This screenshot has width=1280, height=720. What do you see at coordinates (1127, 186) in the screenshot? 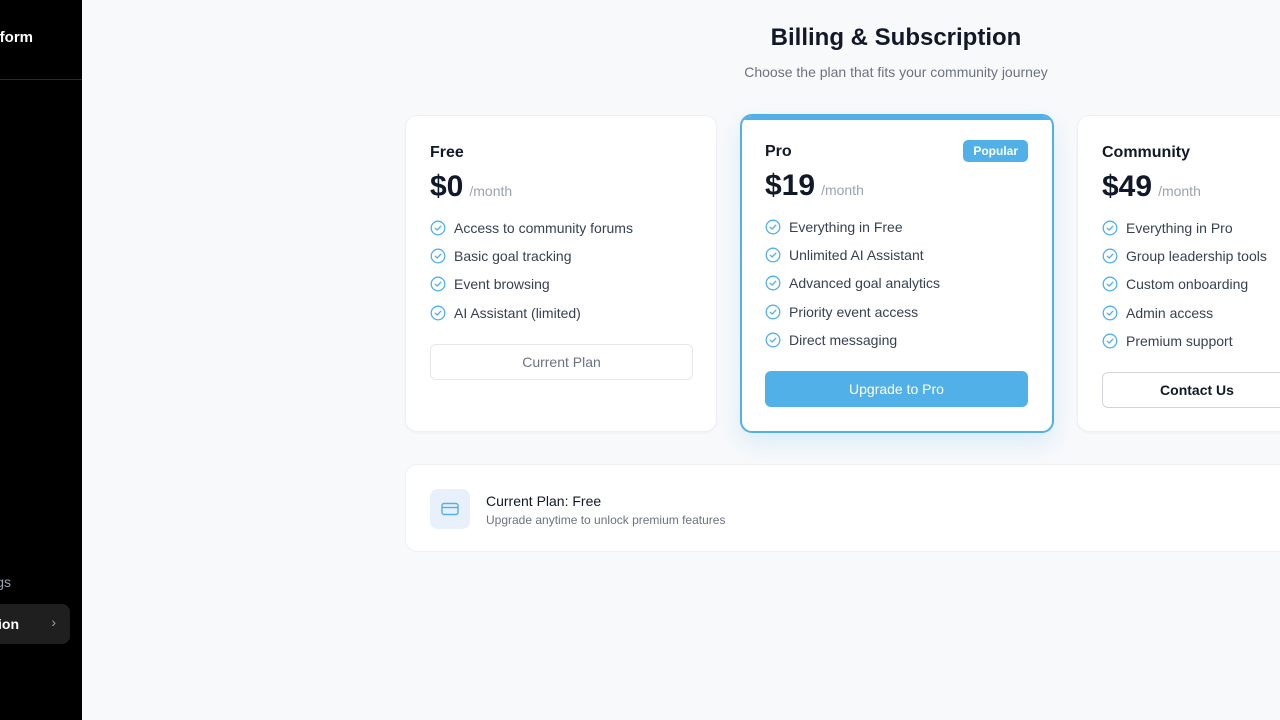
I see `plan-price: $49` at bounding box center [1127, 186].